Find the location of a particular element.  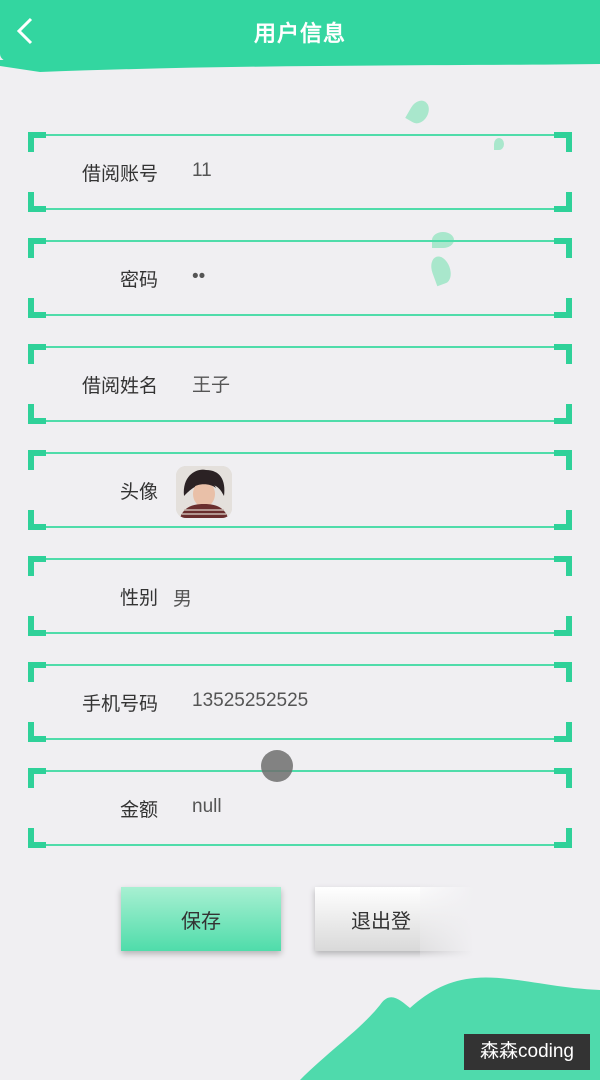

avatar is located at coordinates (204, 492).